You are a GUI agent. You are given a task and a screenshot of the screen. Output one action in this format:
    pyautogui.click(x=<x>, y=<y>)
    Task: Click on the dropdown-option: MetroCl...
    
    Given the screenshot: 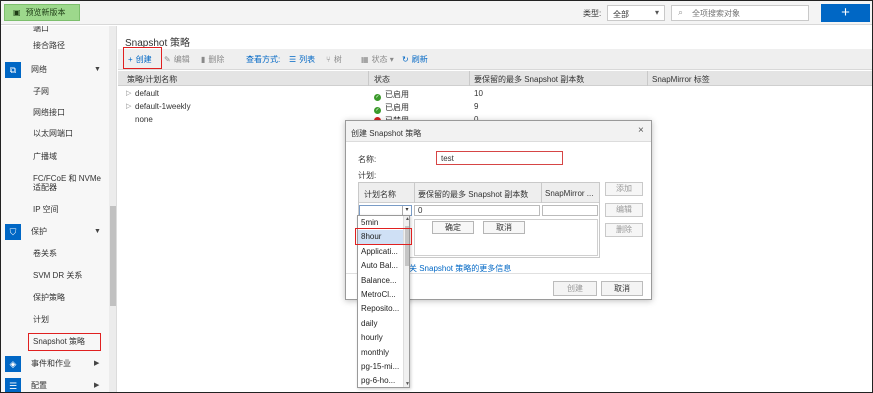 What is the action you would take?
    pyautogui.click(x=380, y=295)
    